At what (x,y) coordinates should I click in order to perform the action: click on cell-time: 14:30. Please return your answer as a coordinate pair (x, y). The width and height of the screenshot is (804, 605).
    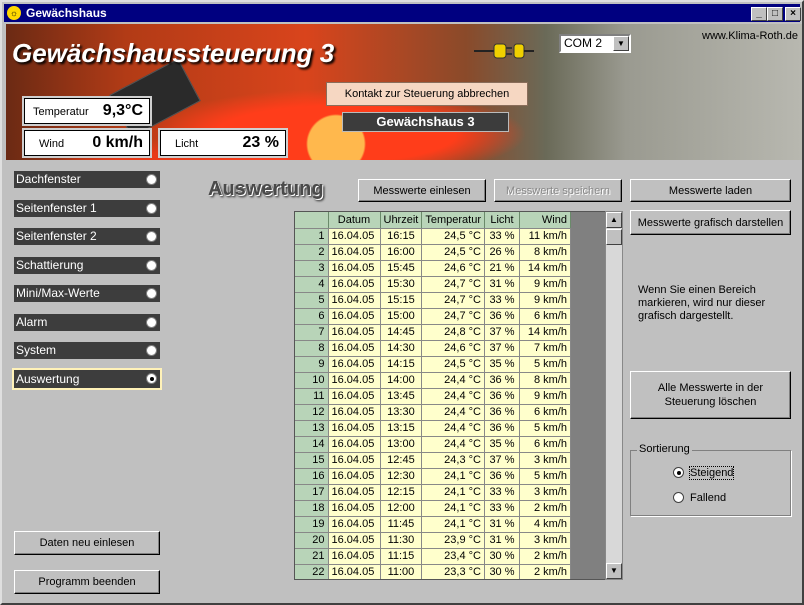
    Looking at the image, I should click on (401, 348).